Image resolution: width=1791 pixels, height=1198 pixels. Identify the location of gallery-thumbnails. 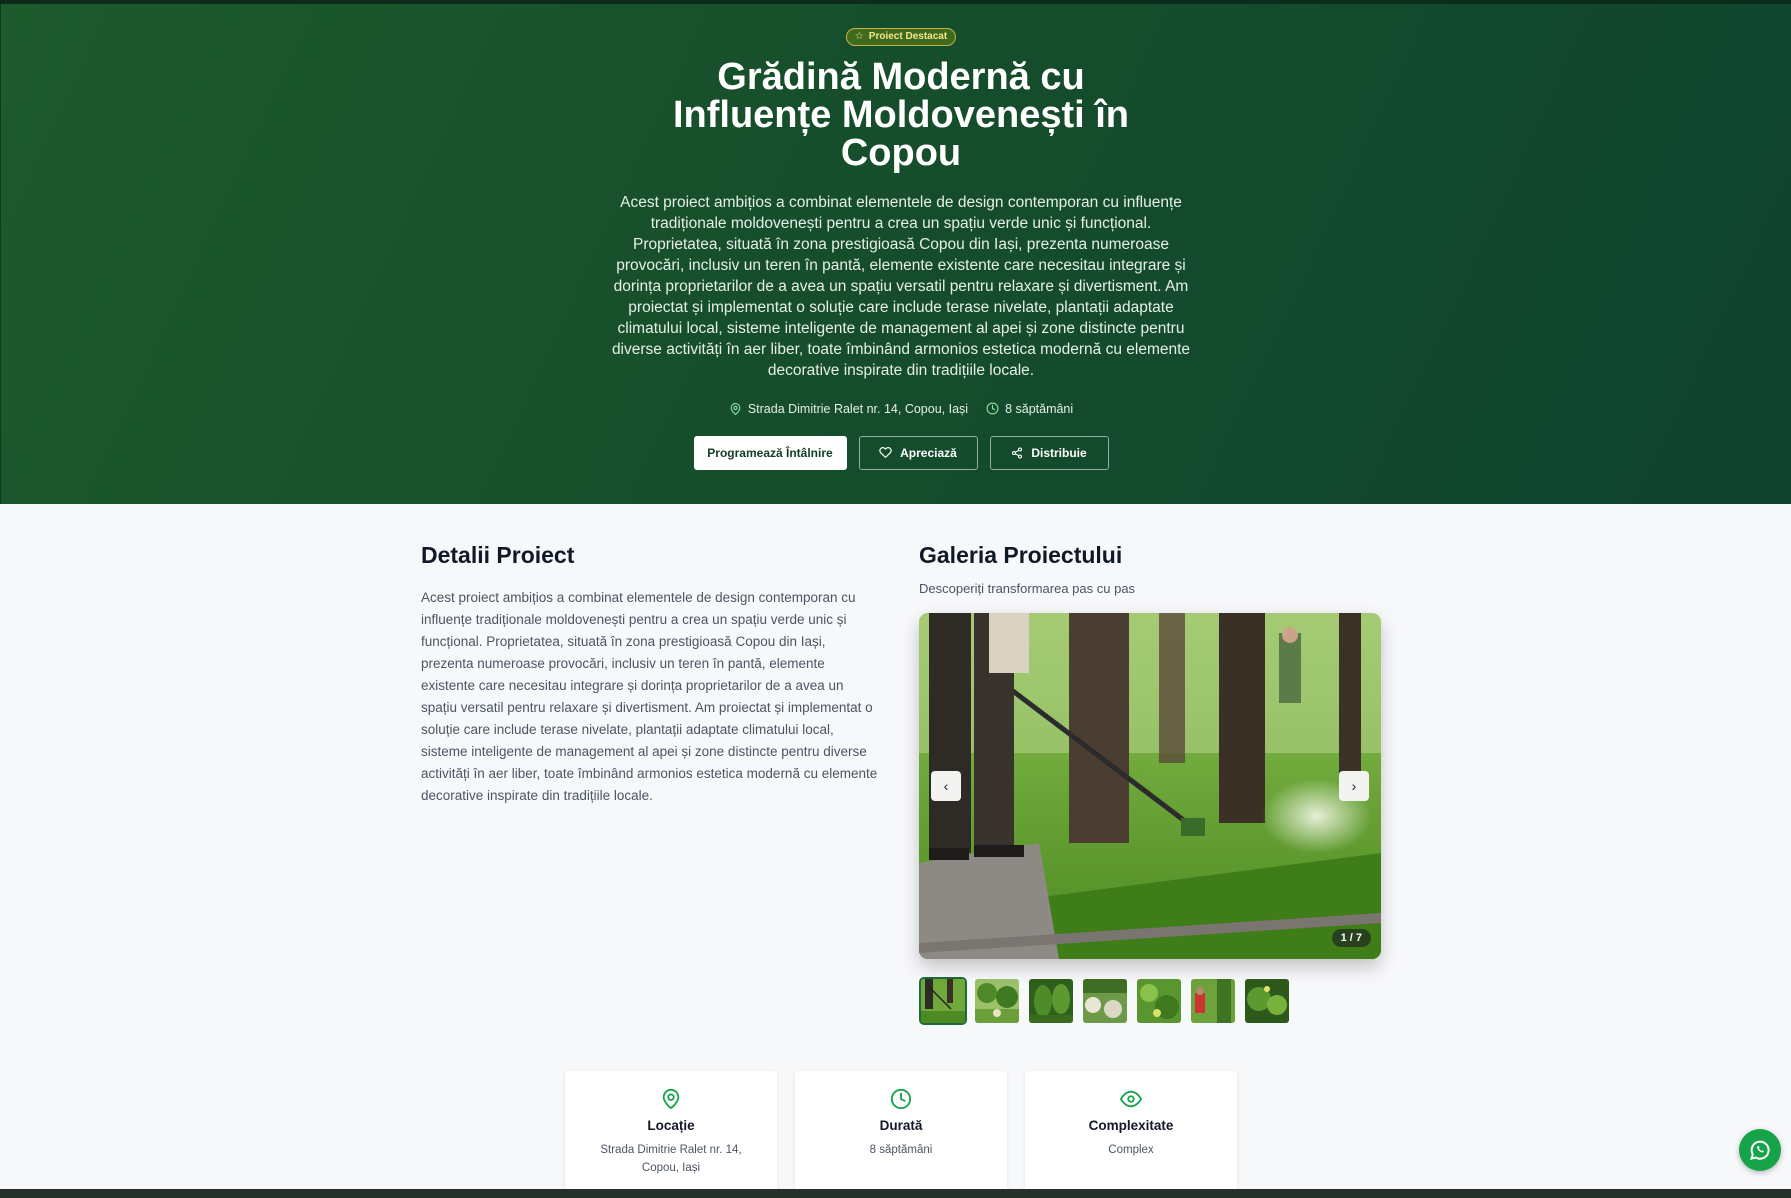
(1150, 1001).